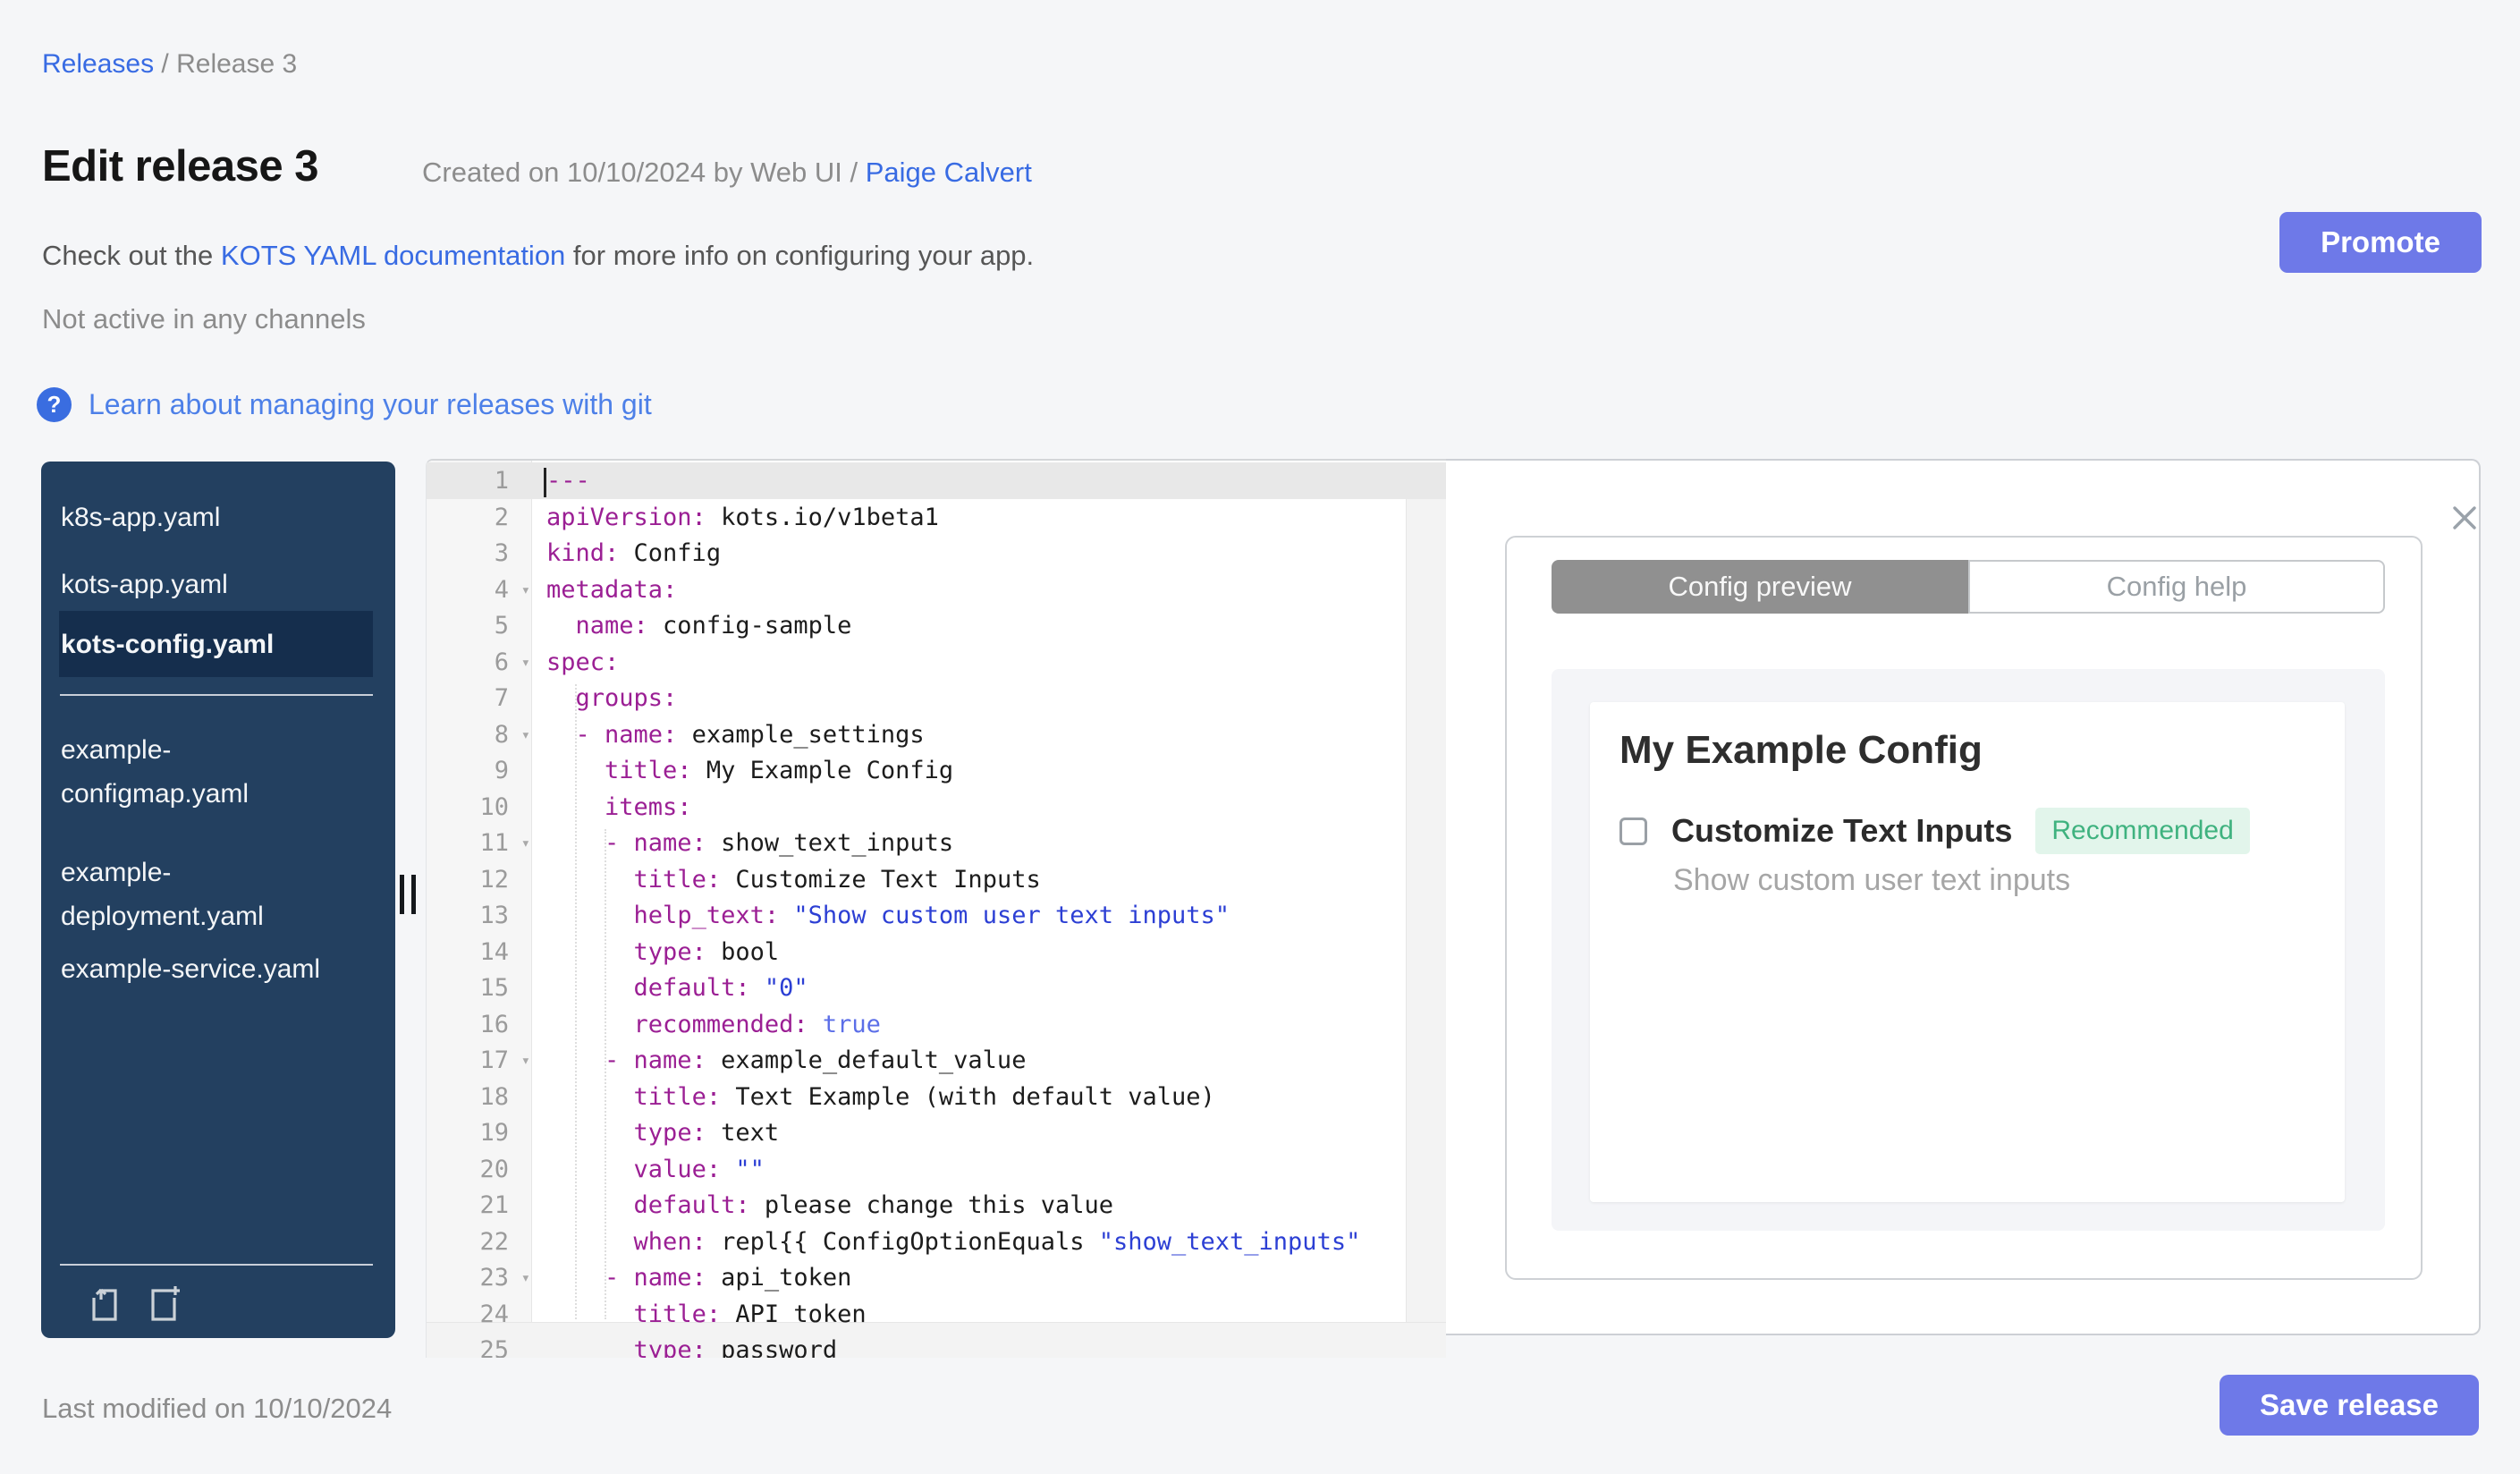  Describe the element at coordinates (494, 915) in the screenshot. I see `line-number: 13` at that location.